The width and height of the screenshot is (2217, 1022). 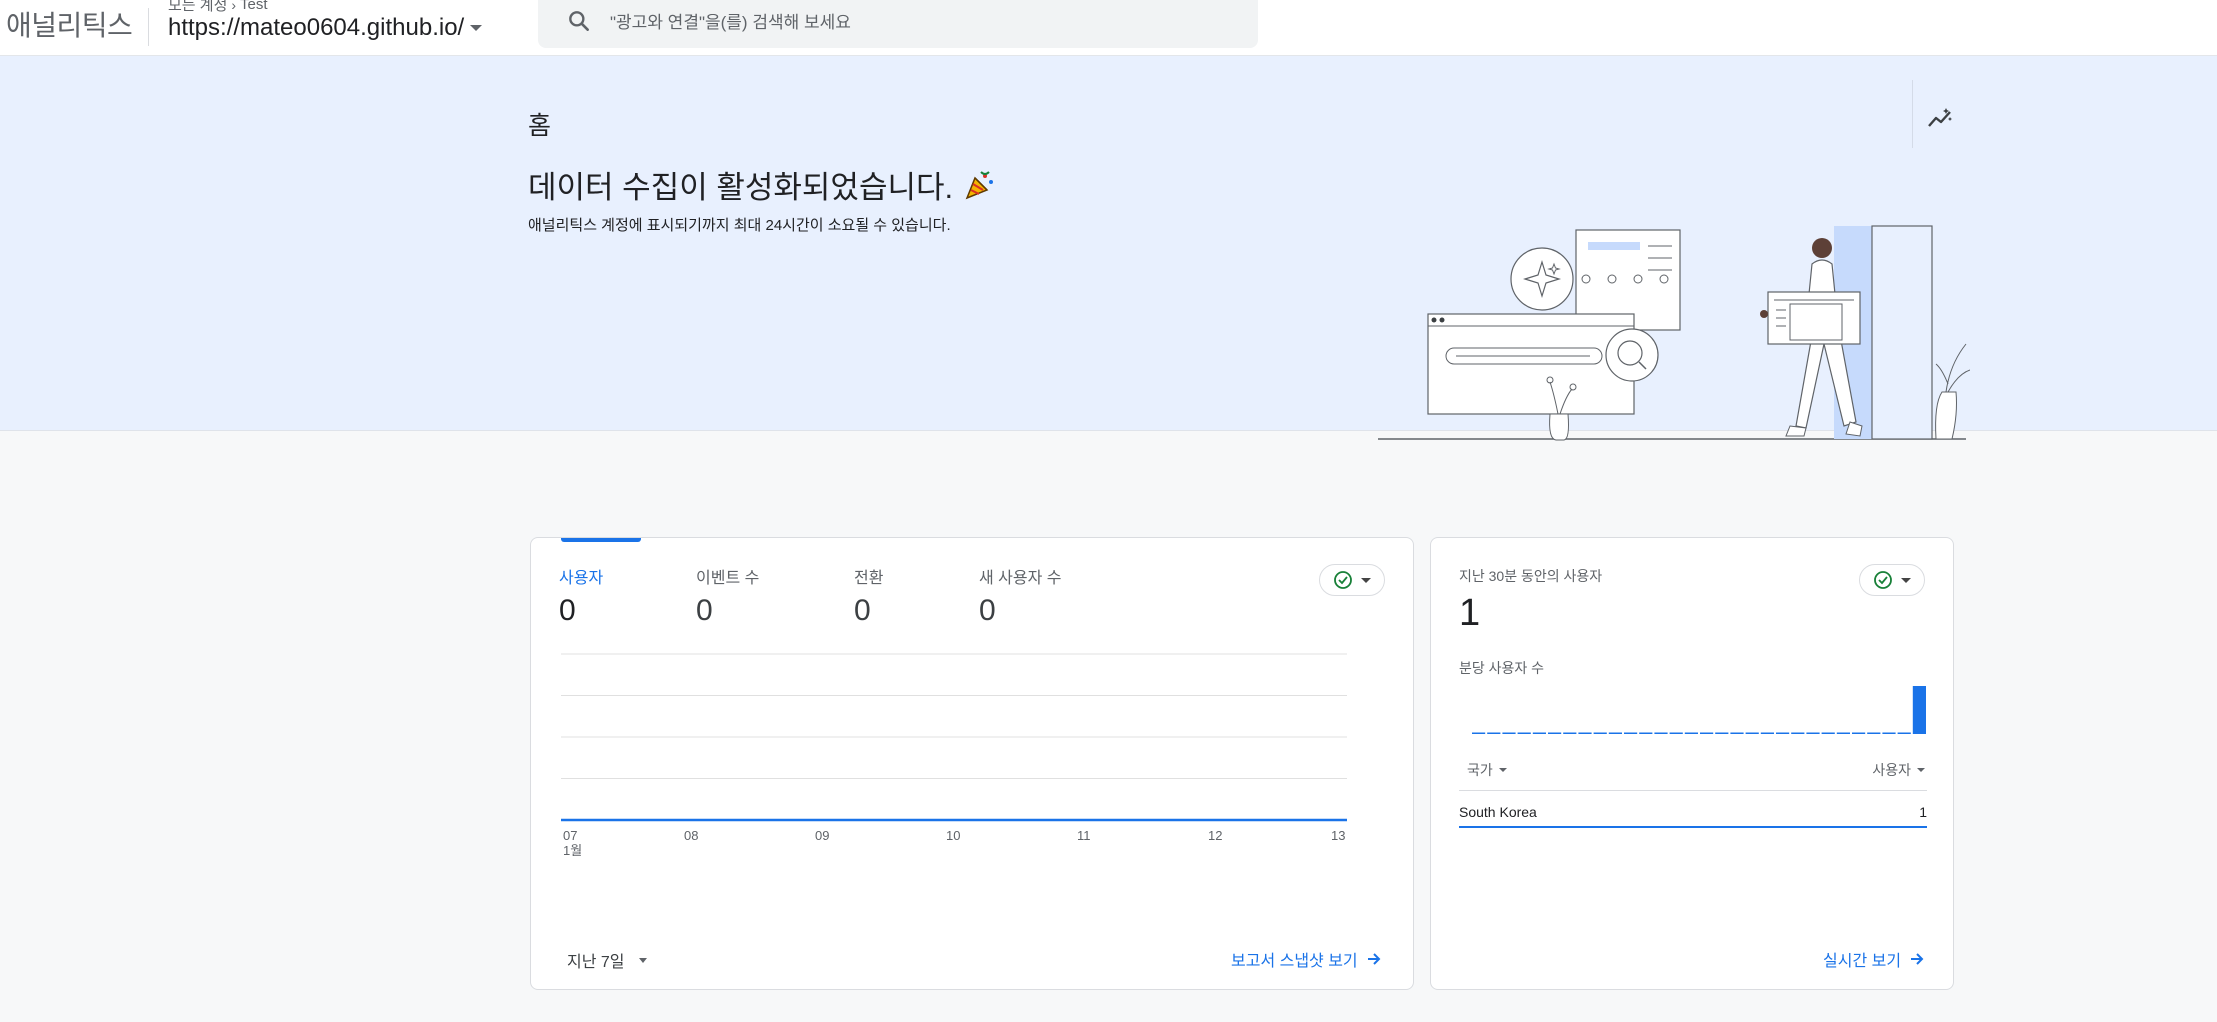 I want to click on realtime-view-label: 실시간 보기, so click(x=1862, y=961).